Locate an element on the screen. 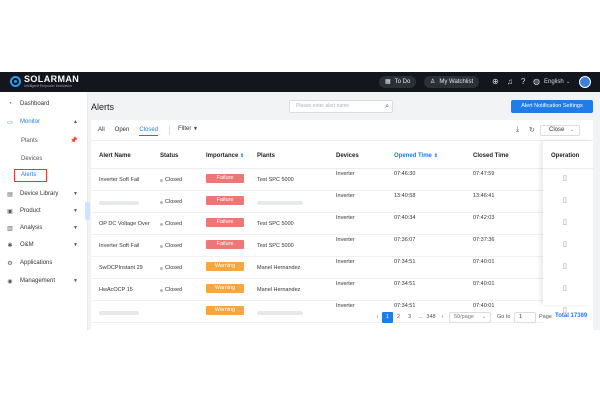 The height and width of the screenshot is (400, 600). sidebar-item-label: Applications is located at coordinates (36, 263).